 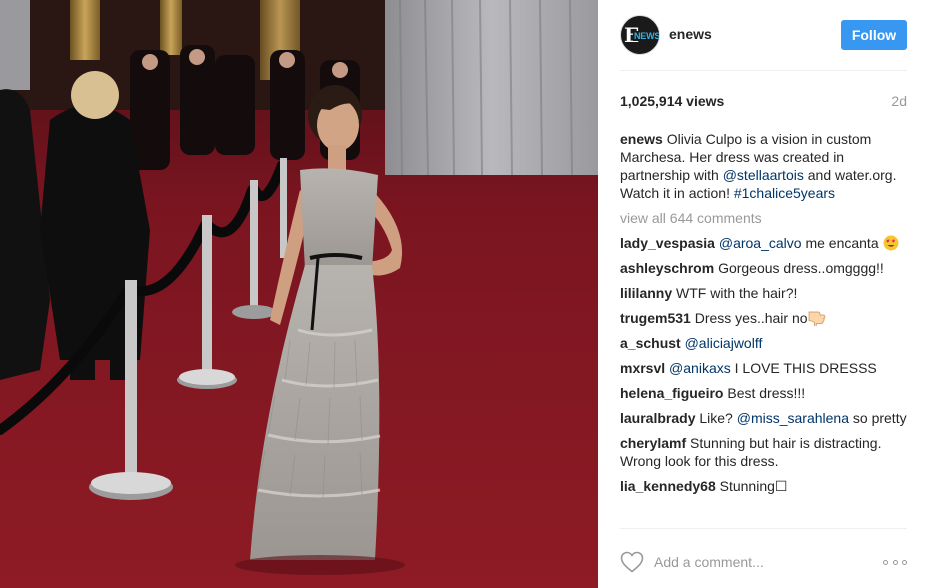 What do you see at coordinates (646, 293) in the screenshot?
I see `comment-username: lililanny` at bounding box center [646, 293].